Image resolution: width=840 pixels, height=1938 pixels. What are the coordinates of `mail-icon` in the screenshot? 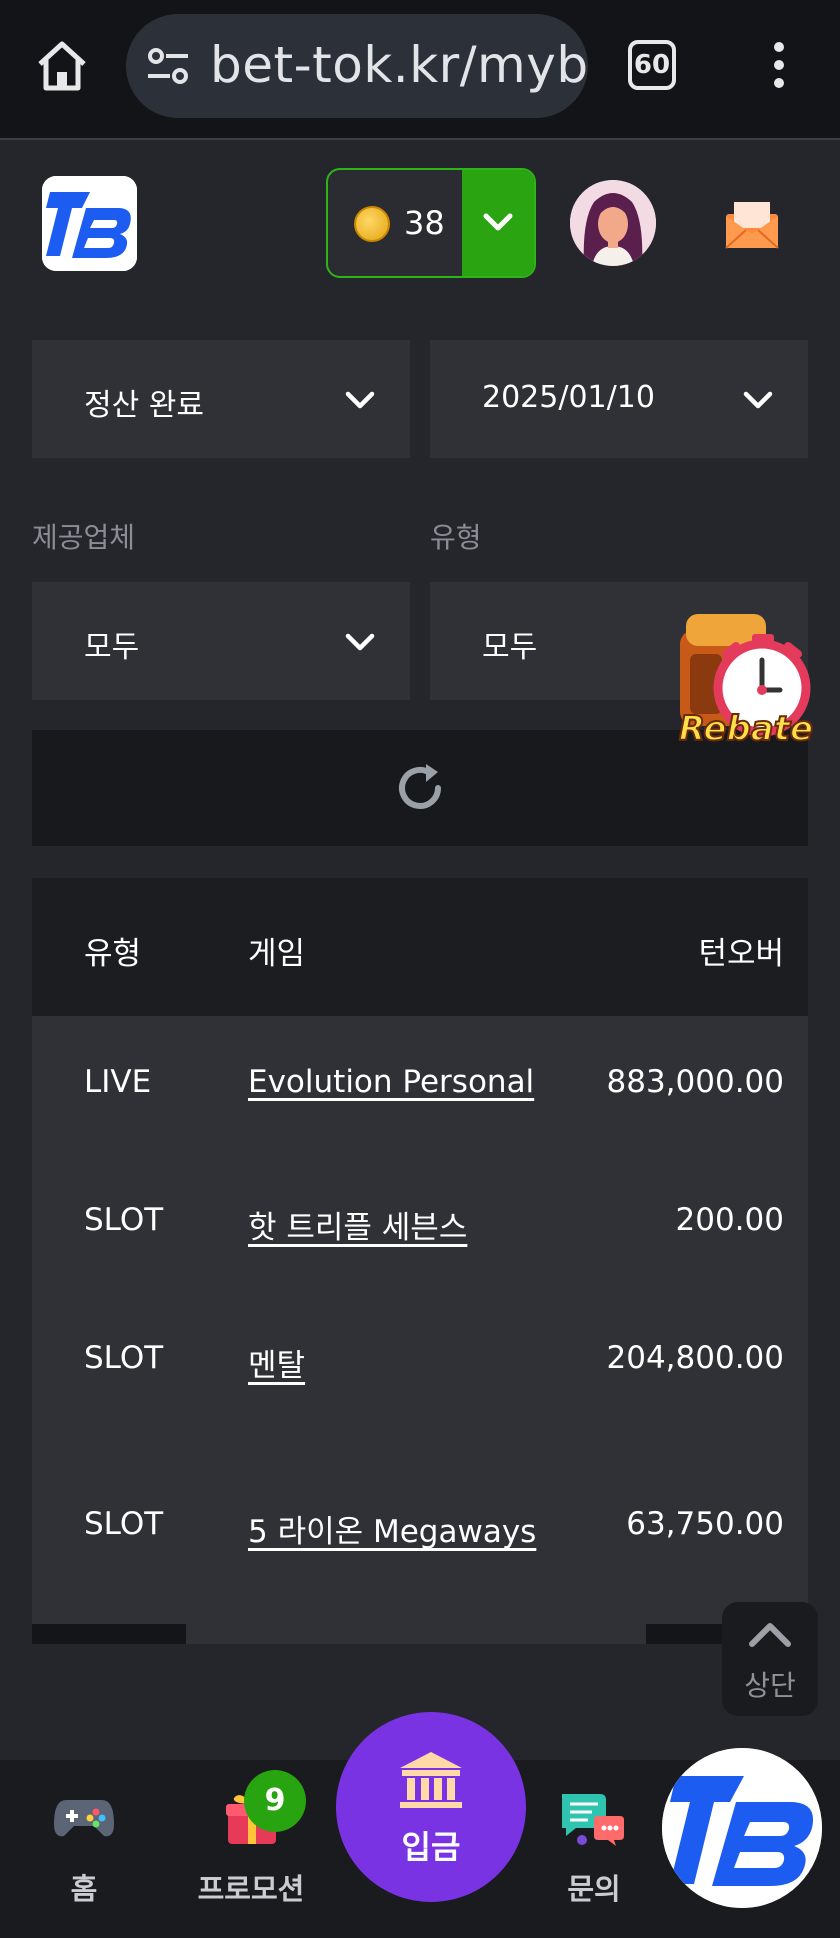 It's located at (752, 224).